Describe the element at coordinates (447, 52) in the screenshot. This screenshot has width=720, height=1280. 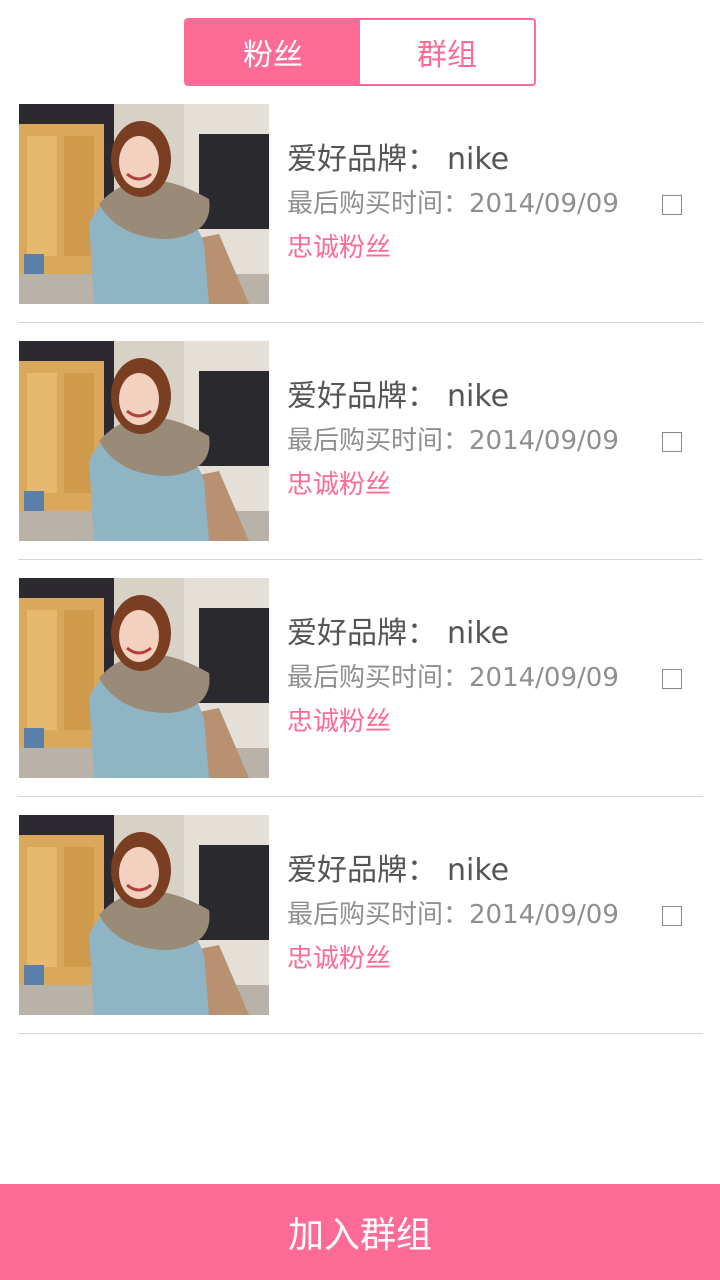
I see `tab-groups: 群组` at that location.